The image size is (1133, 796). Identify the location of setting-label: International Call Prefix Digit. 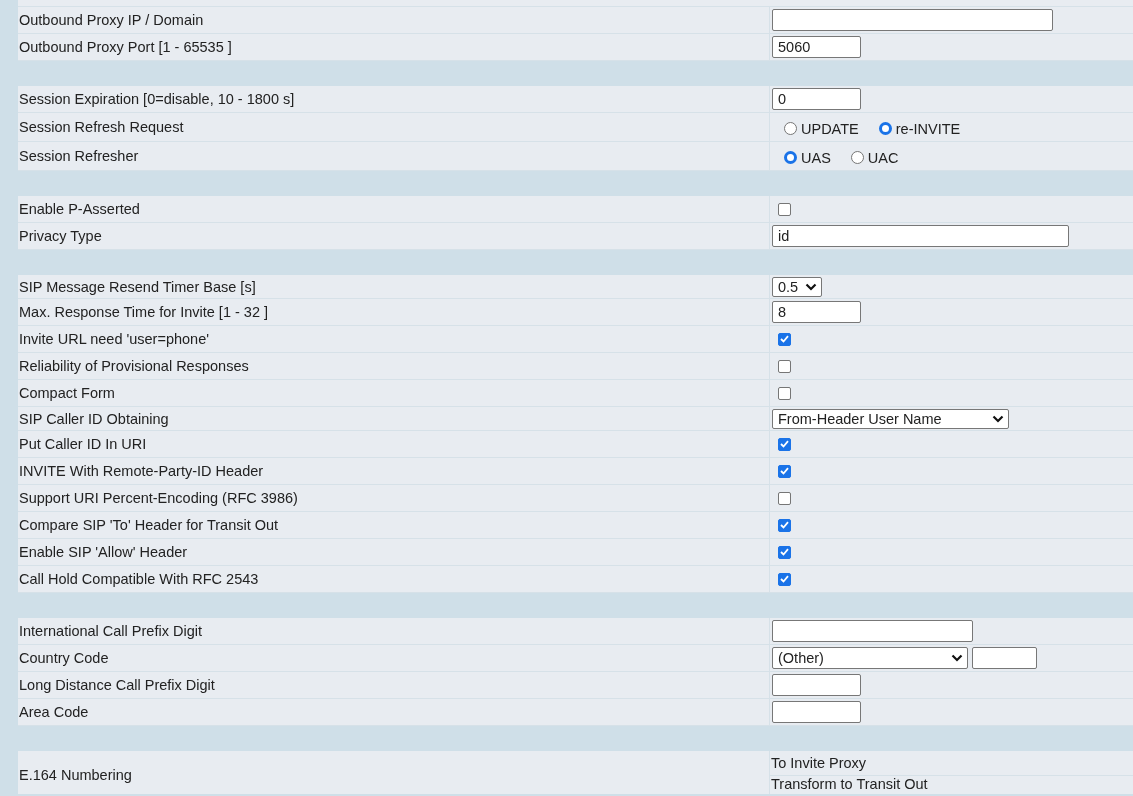
(110, 631).